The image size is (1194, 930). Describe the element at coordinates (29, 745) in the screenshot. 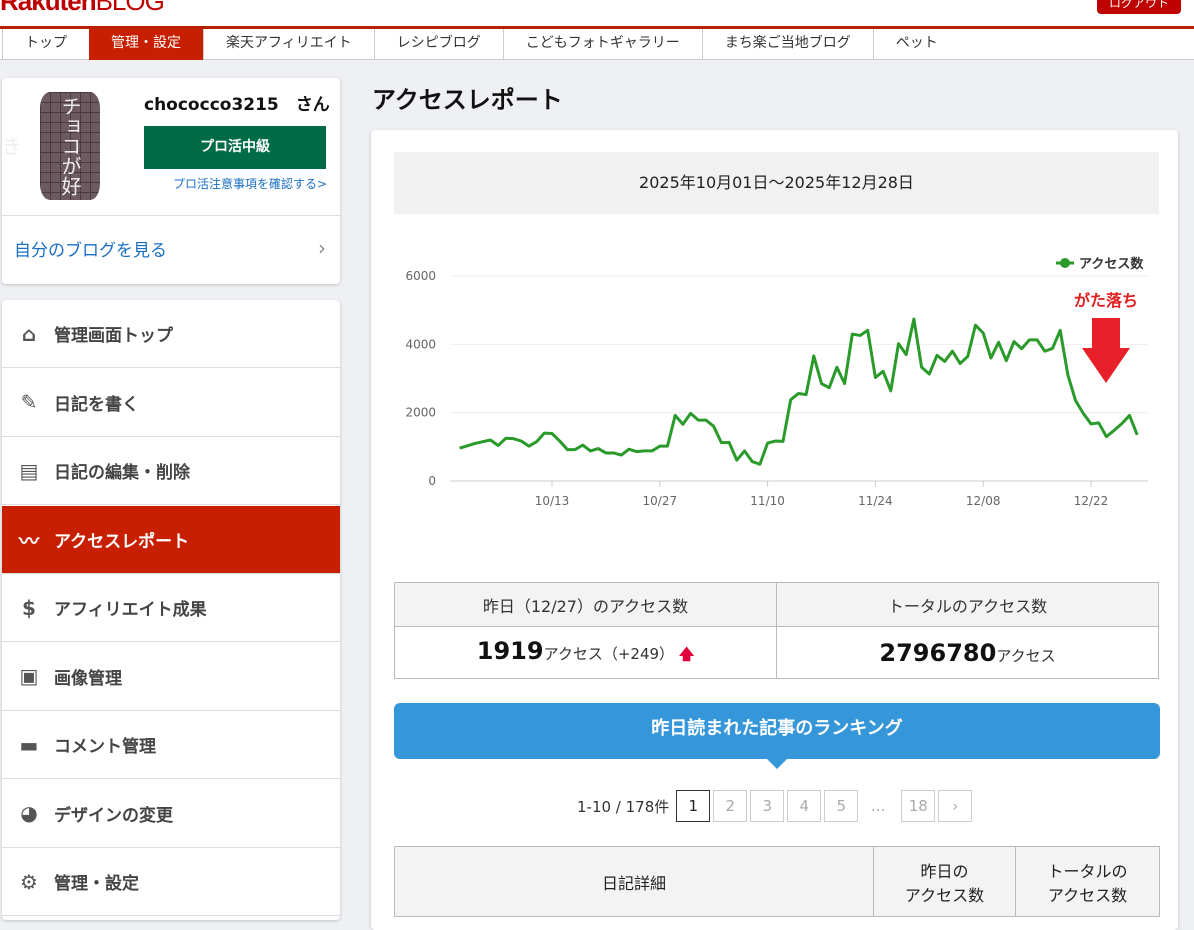

I see `comment-icon: ▬` at that location.